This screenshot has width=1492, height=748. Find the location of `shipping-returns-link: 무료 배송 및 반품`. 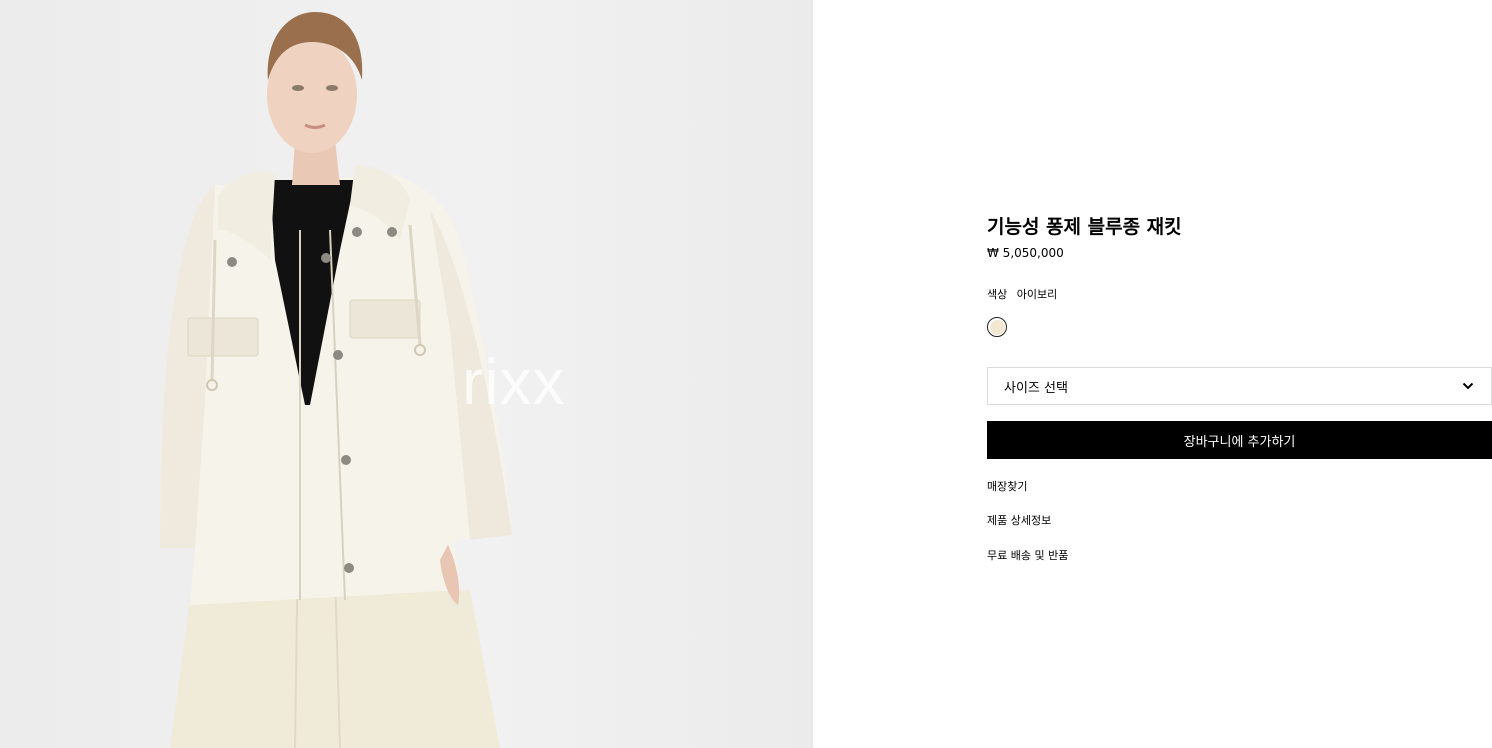

shipping-returns-link: 무료 배송 및 반품 is located at coordinates (1027, 555).